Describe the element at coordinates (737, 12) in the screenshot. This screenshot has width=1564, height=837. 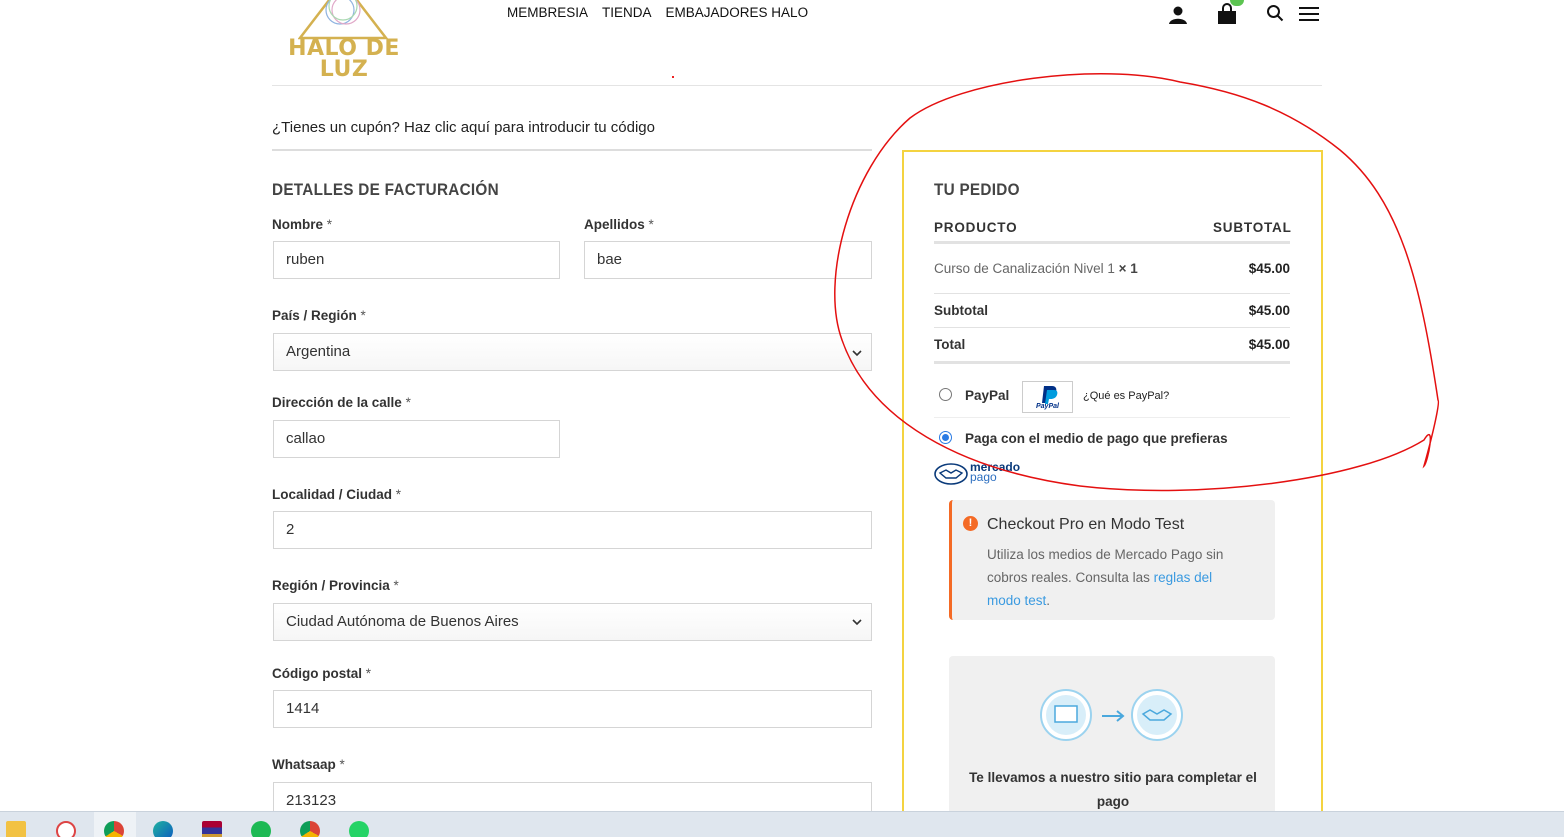
I see `nav-item-embajadores: EMBAJADORES HALO` at that location.